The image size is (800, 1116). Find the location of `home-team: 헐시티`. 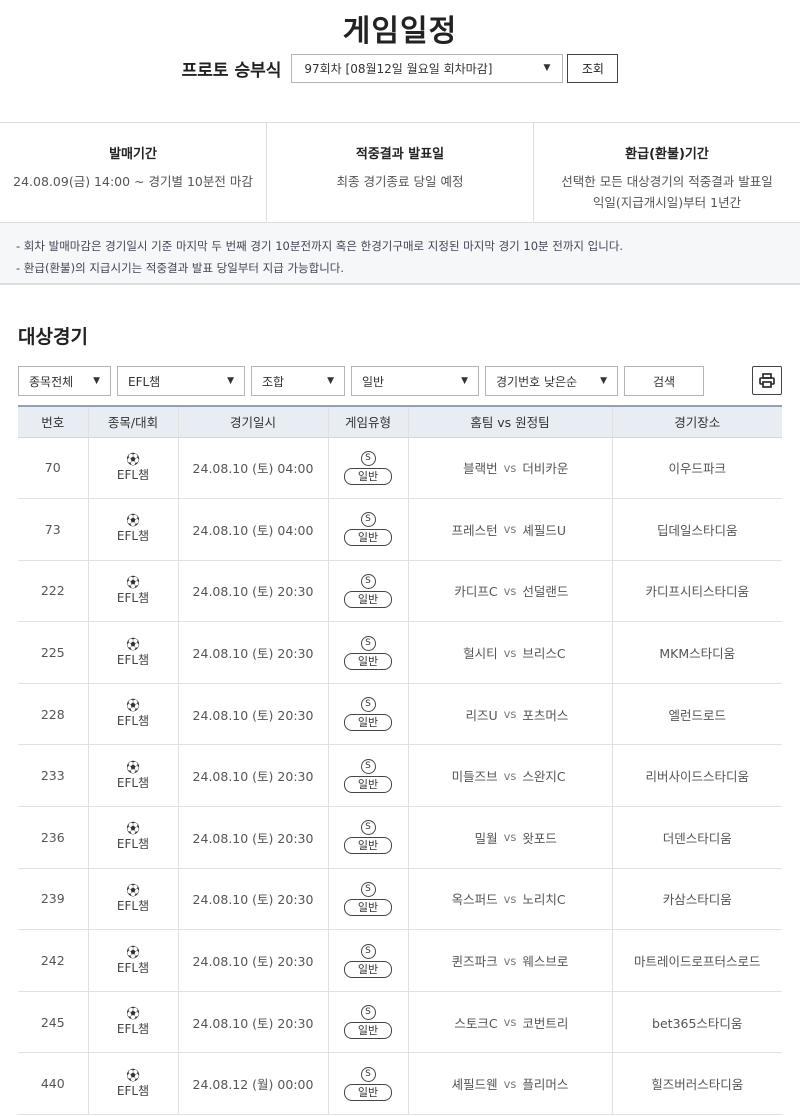

home-team: 헐시티 is located at coordinates (480, 654).